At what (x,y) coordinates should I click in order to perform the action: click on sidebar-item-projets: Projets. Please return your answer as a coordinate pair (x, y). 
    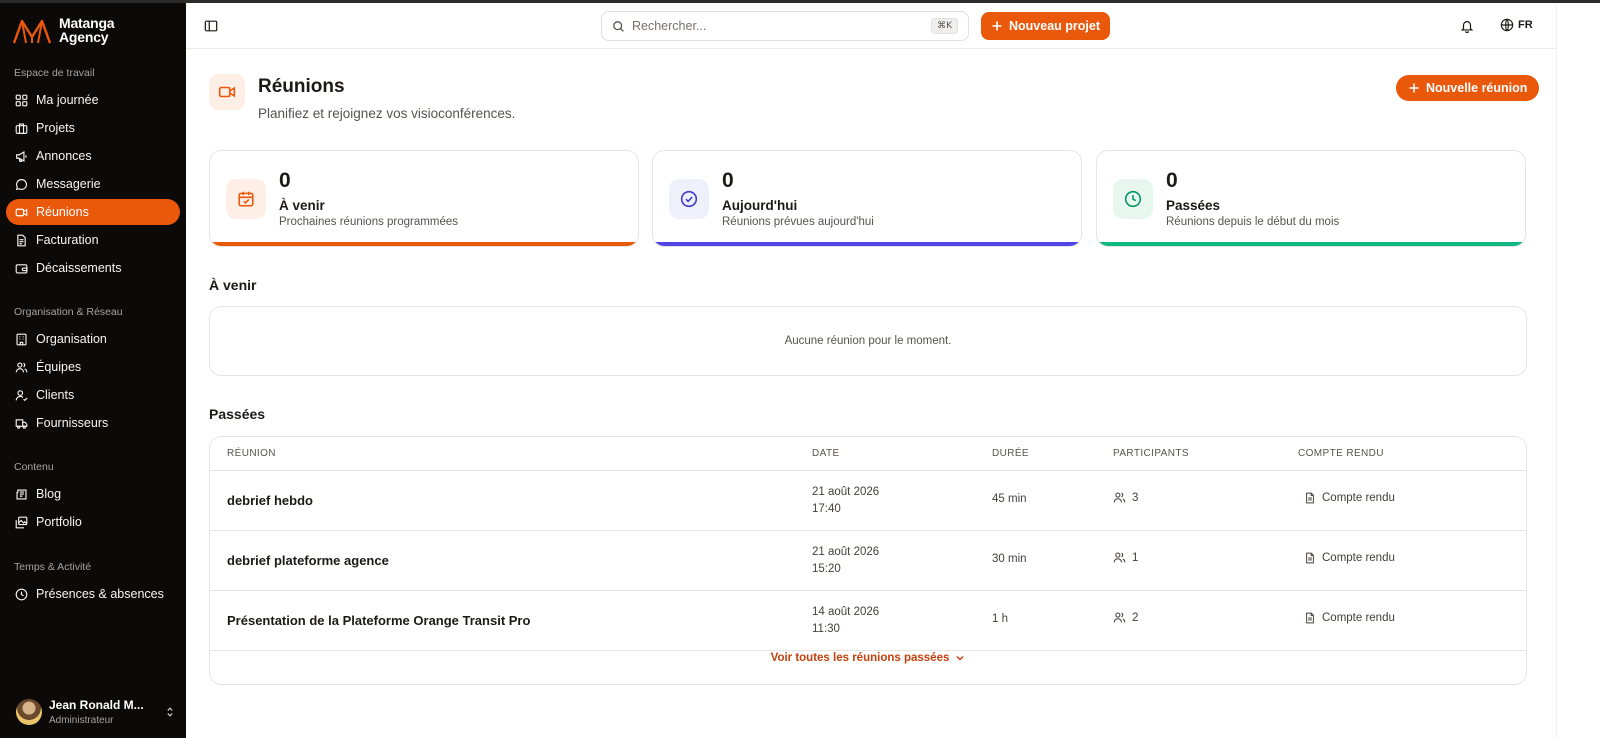
    Looking at the image, I should click on (93, 128).